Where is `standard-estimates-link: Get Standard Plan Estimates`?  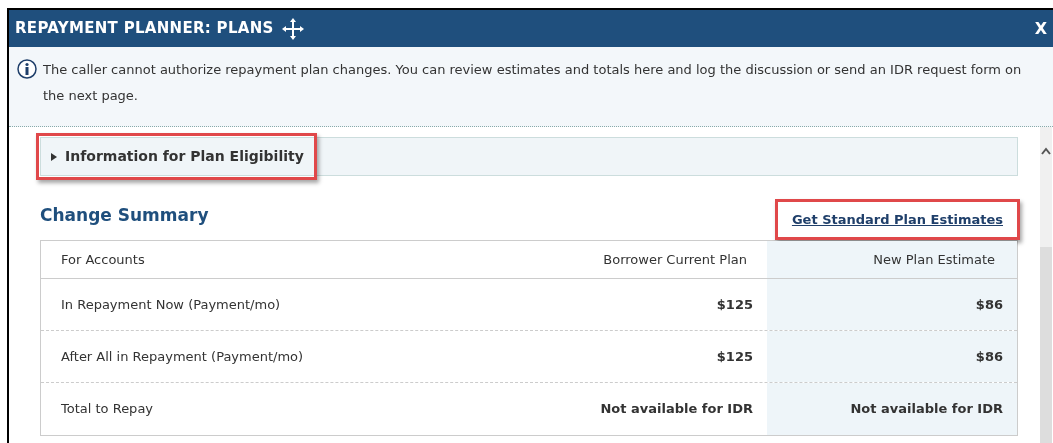
standard-estimates-link: Get Standard Plan Estimates is located at coordinates (897, 219).